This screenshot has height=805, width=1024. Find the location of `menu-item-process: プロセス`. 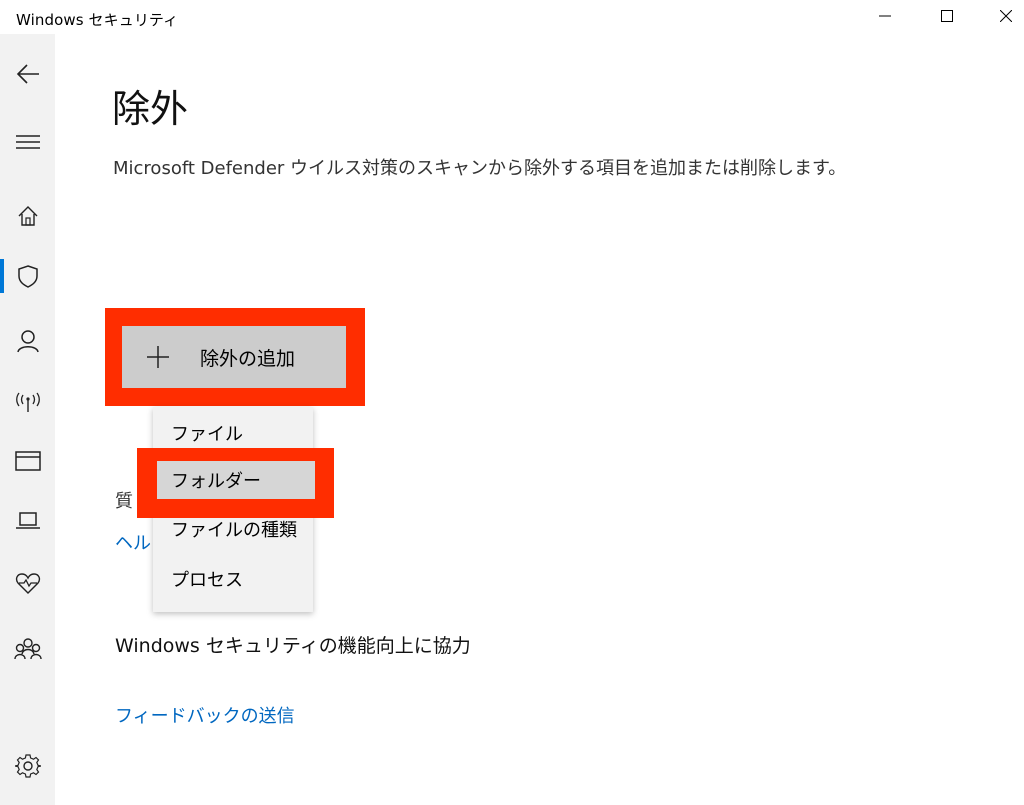

menu-item-process: プロセス is located at coordinates (233, 579).